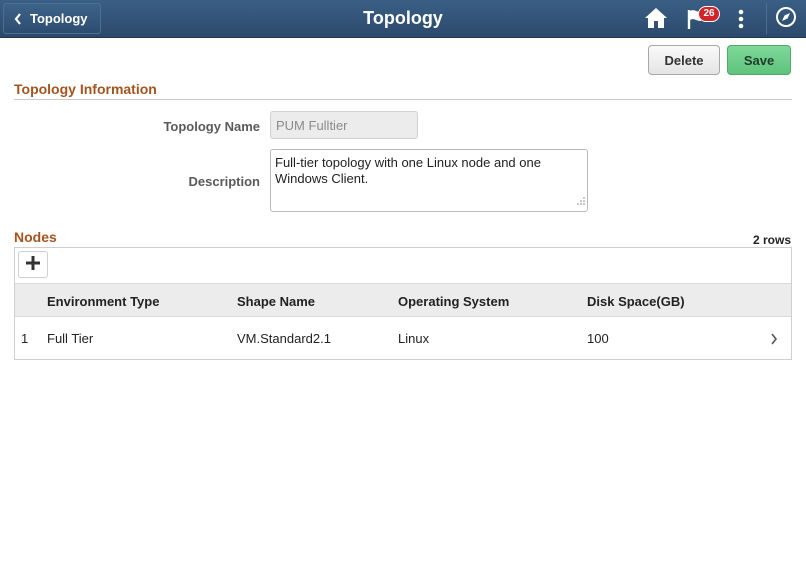  I want to click on topology-name-label: Topology Name, so click(211, 126).